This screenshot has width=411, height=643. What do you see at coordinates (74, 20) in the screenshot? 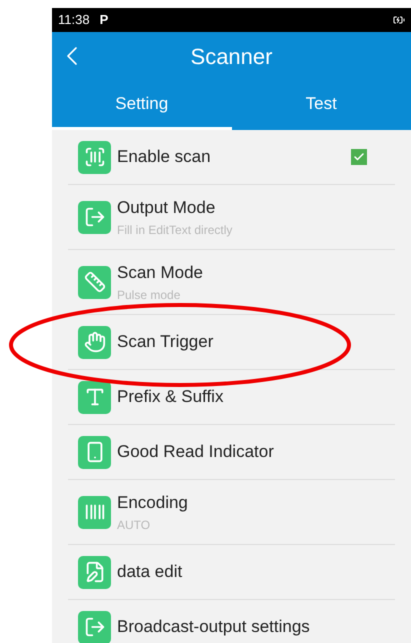
I see `clock: 11:38` at bounding box center [74, 20].